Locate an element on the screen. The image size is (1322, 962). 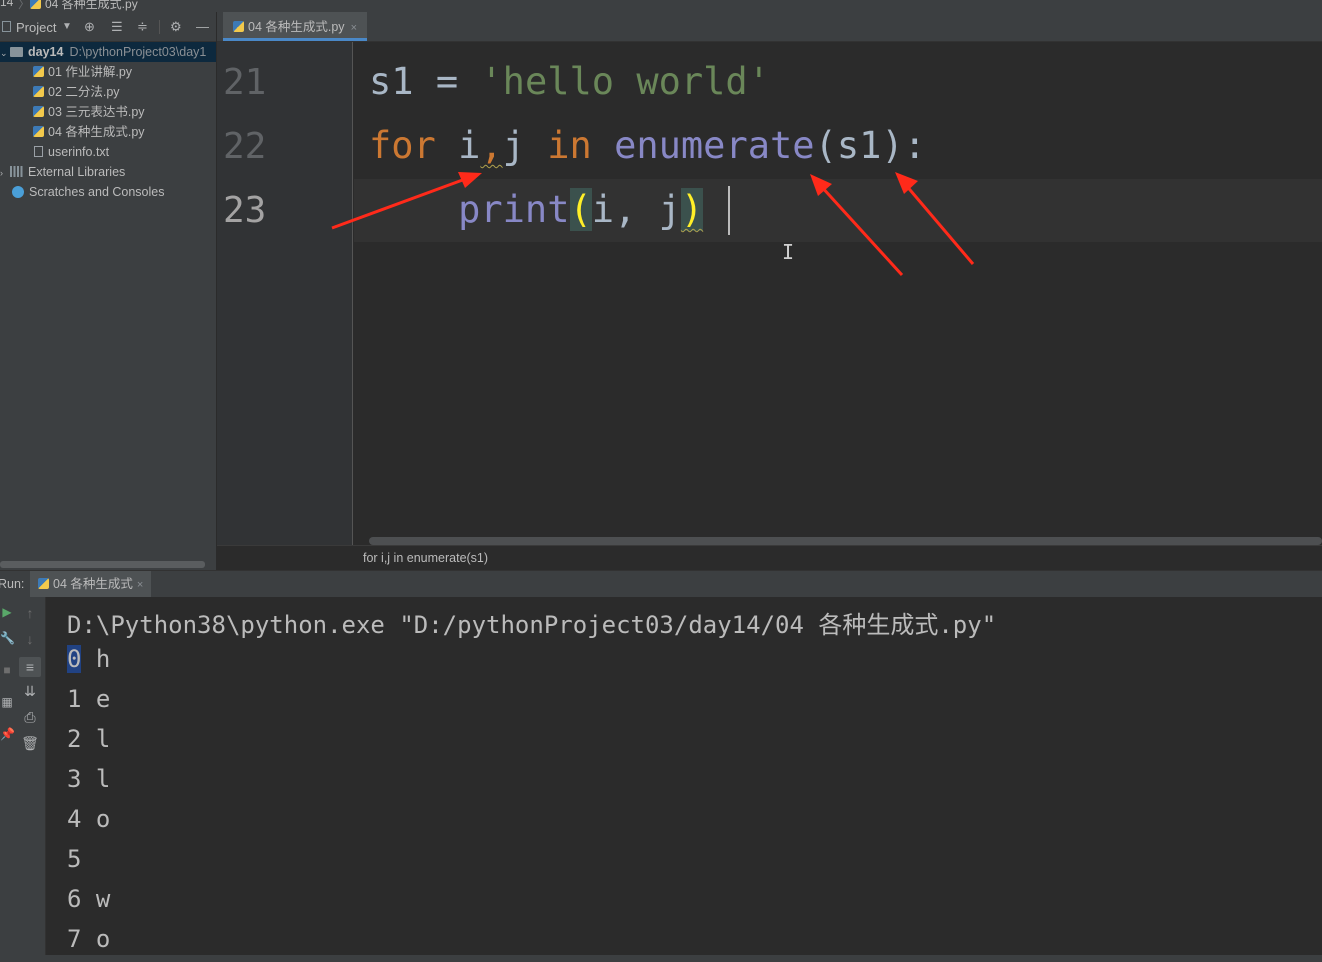
scroll-to-end-icon: ⇊ is located at coordinates (30, 691).